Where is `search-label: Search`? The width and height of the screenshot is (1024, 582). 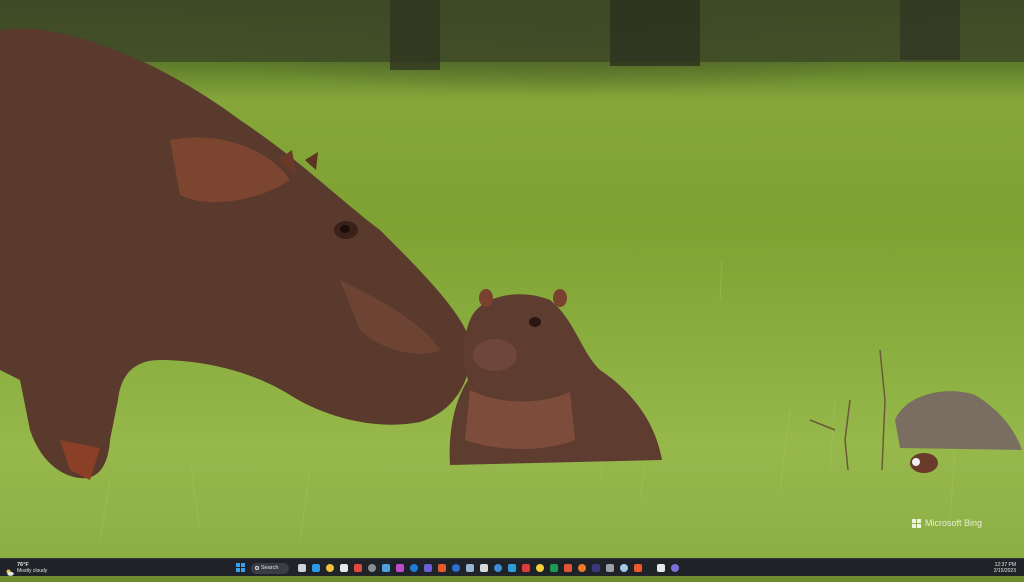
search-label: Search is located at coordinates (270, 568).